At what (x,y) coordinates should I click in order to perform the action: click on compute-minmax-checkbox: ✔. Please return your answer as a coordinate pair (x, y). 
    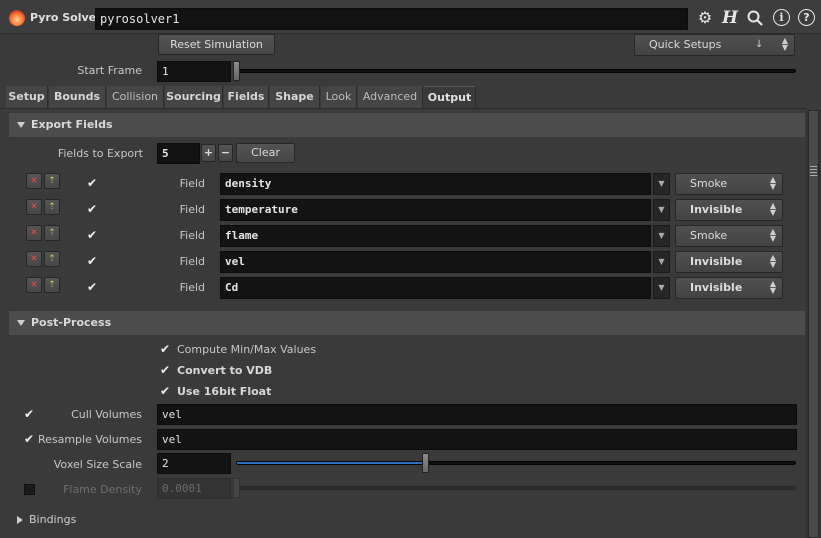
    Looking at the image, I should click on (166, 349).